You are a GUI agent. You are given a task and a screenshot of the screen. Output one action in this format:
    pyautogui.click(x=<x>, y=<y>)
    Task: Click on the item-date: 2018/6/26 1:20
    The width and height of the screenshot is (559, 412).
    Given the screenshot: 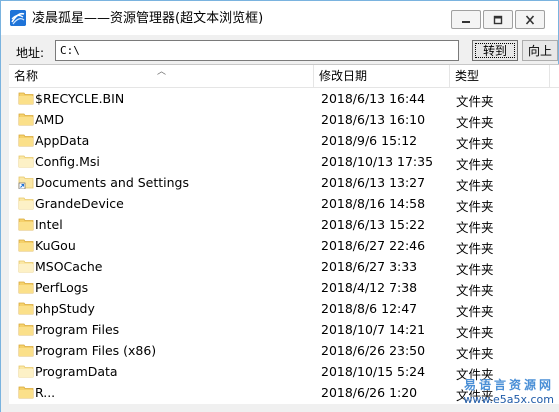 What is the action you would take?
    pyautogui.click(x=369, y=392)
    